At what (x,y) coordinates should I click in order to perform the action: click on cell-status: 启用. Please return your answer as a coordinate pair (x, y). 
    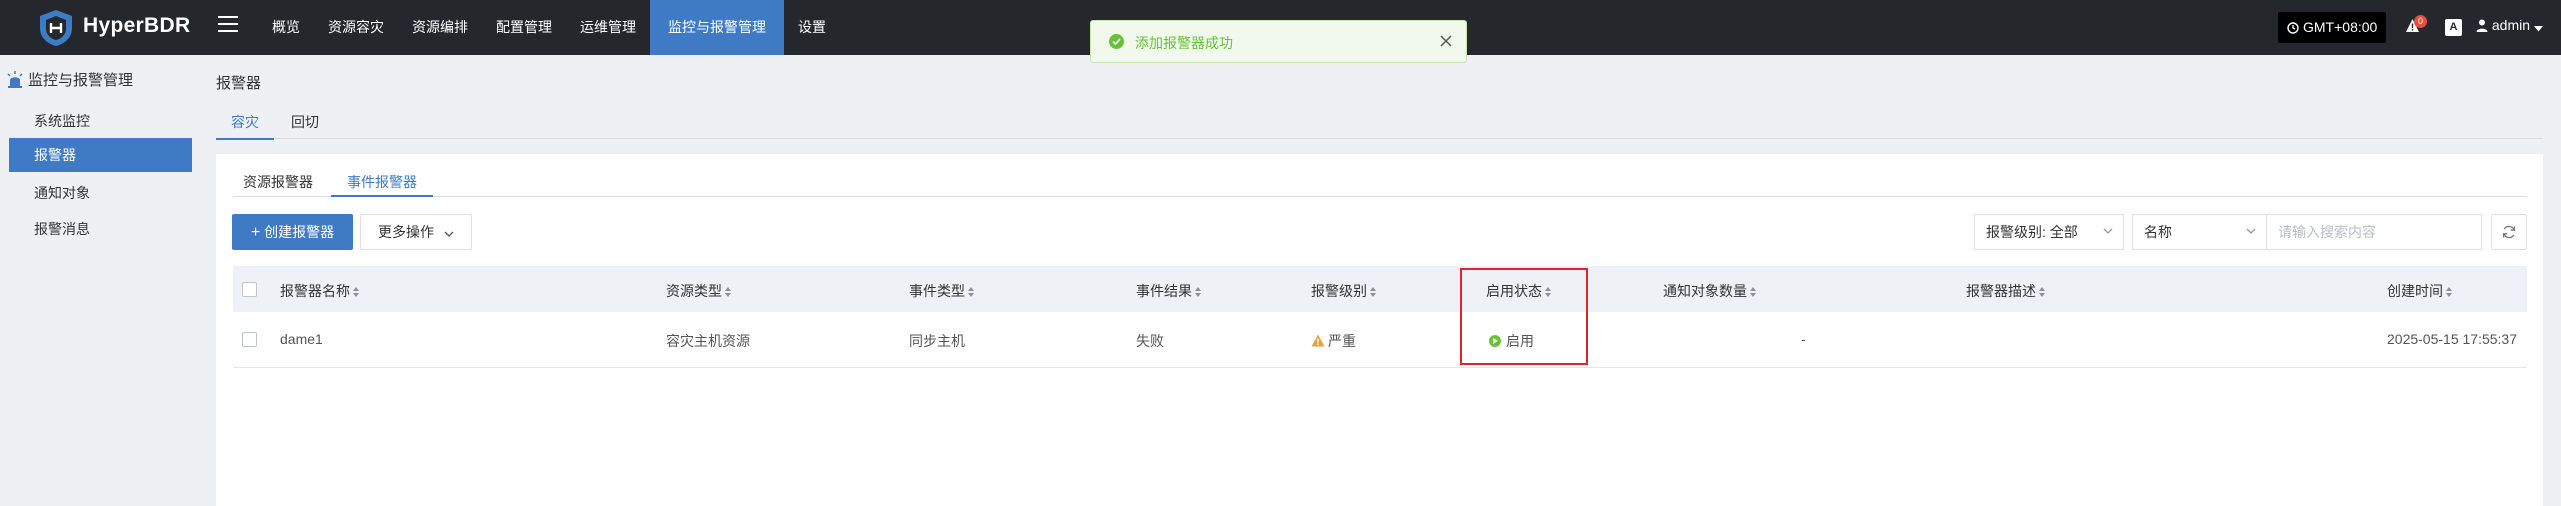
    Looking at the image, I should click on (1511, 341).